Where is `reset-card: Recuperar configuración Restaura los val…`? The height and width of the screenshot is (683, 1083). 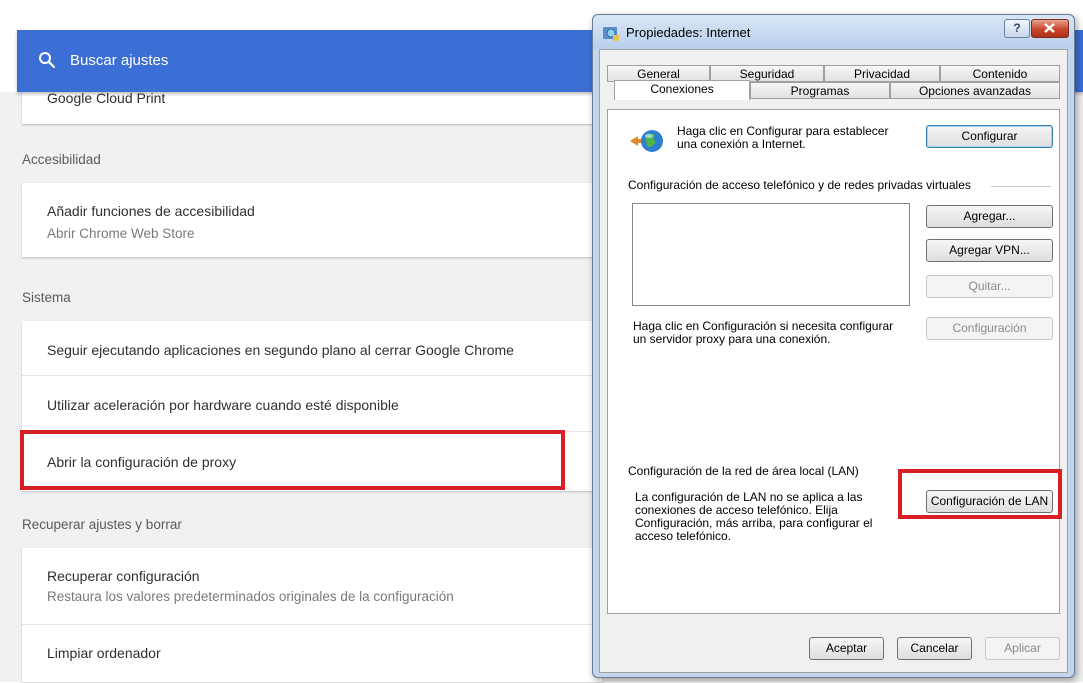
reset-card: Recuperar configuración Restaura los val… is located at coordinates (312, 615).